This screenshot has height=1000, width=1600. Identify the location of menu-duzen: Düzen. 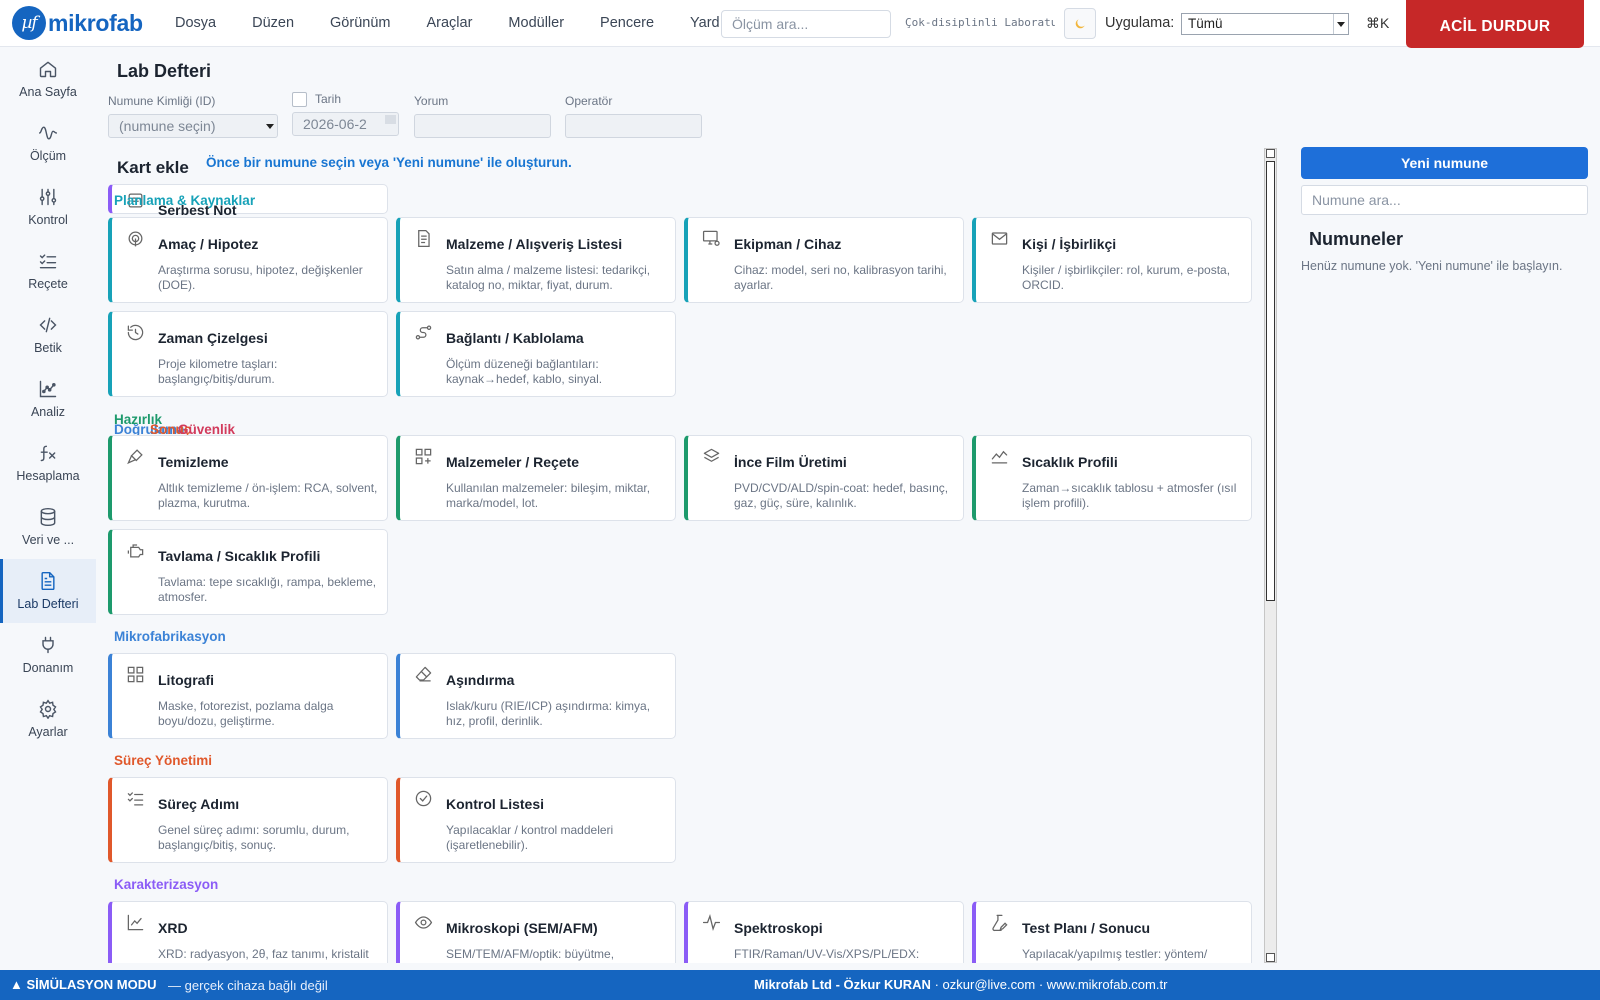
(273, 23).